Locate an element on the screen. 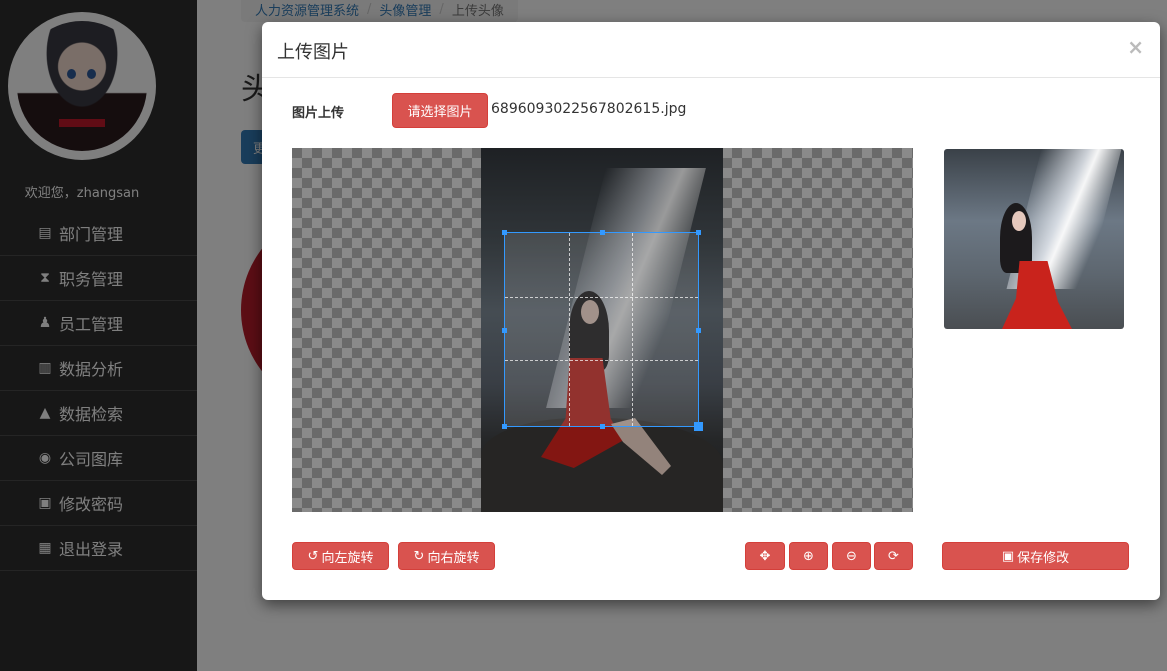 This screenshot has width=1167, height=671. rotate-right-icon: ↻ is located at coordinates (419, 556).